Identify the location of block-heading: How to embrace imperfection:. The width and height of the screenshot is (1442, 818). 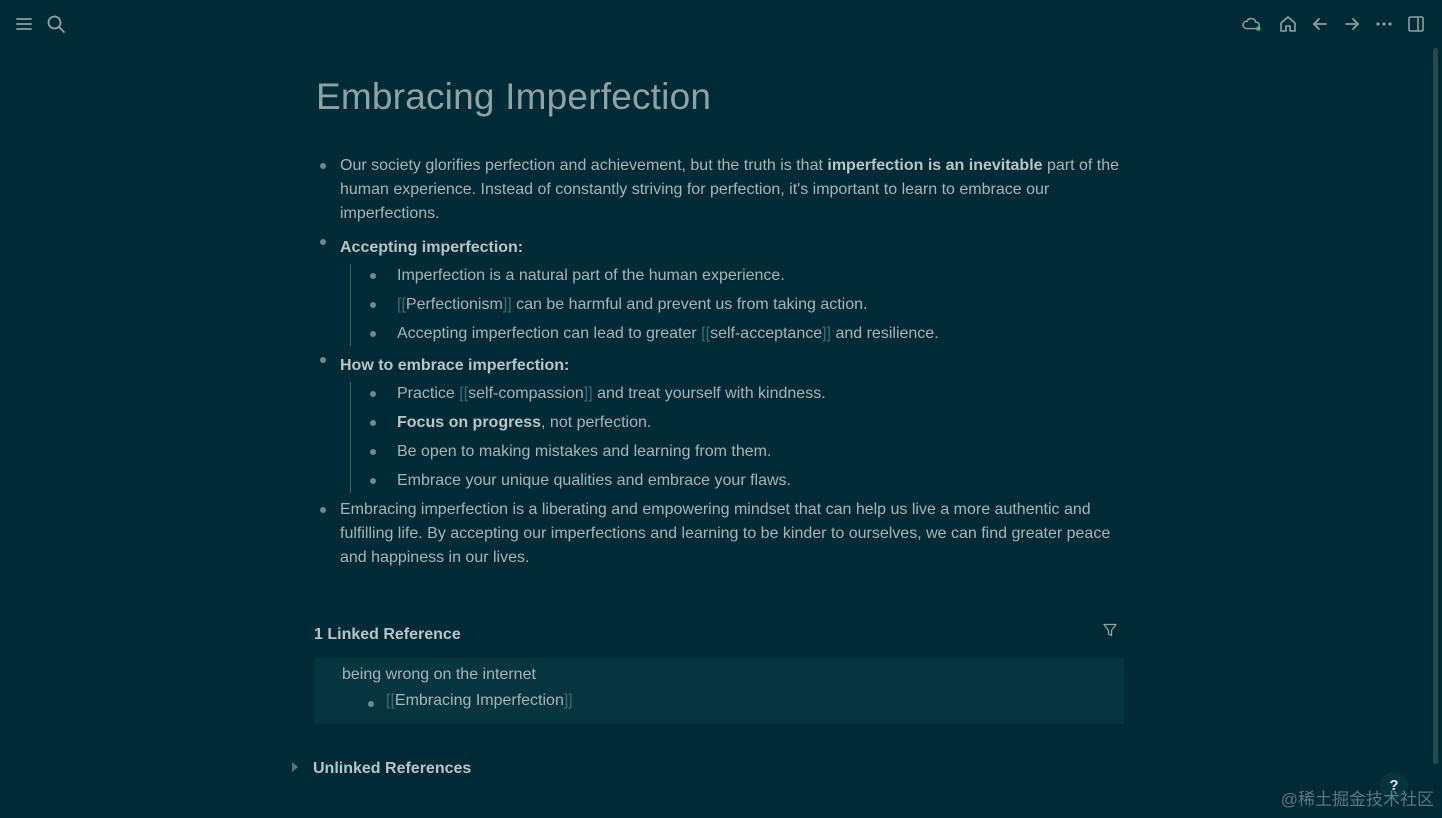
(455, 365).